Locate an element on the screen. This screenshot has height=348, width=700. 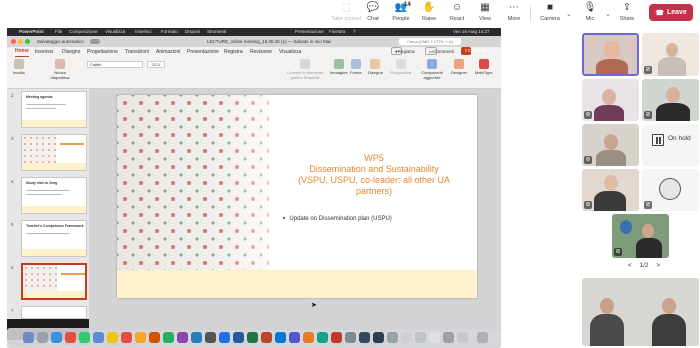
camera-button: ■ Camera is located at coordinates (550, 12).